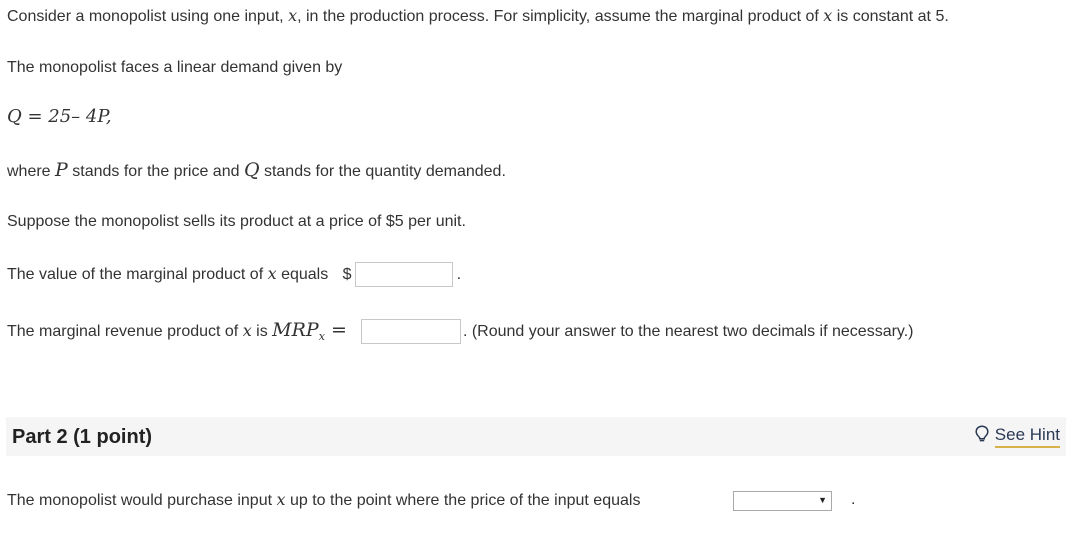 This screenshot has height=533, width=1092. What do you see at coordinates (1027, 436) in the screenshot?
I see `see-hint-label: See Hint` at bounding box center [1027, 436].